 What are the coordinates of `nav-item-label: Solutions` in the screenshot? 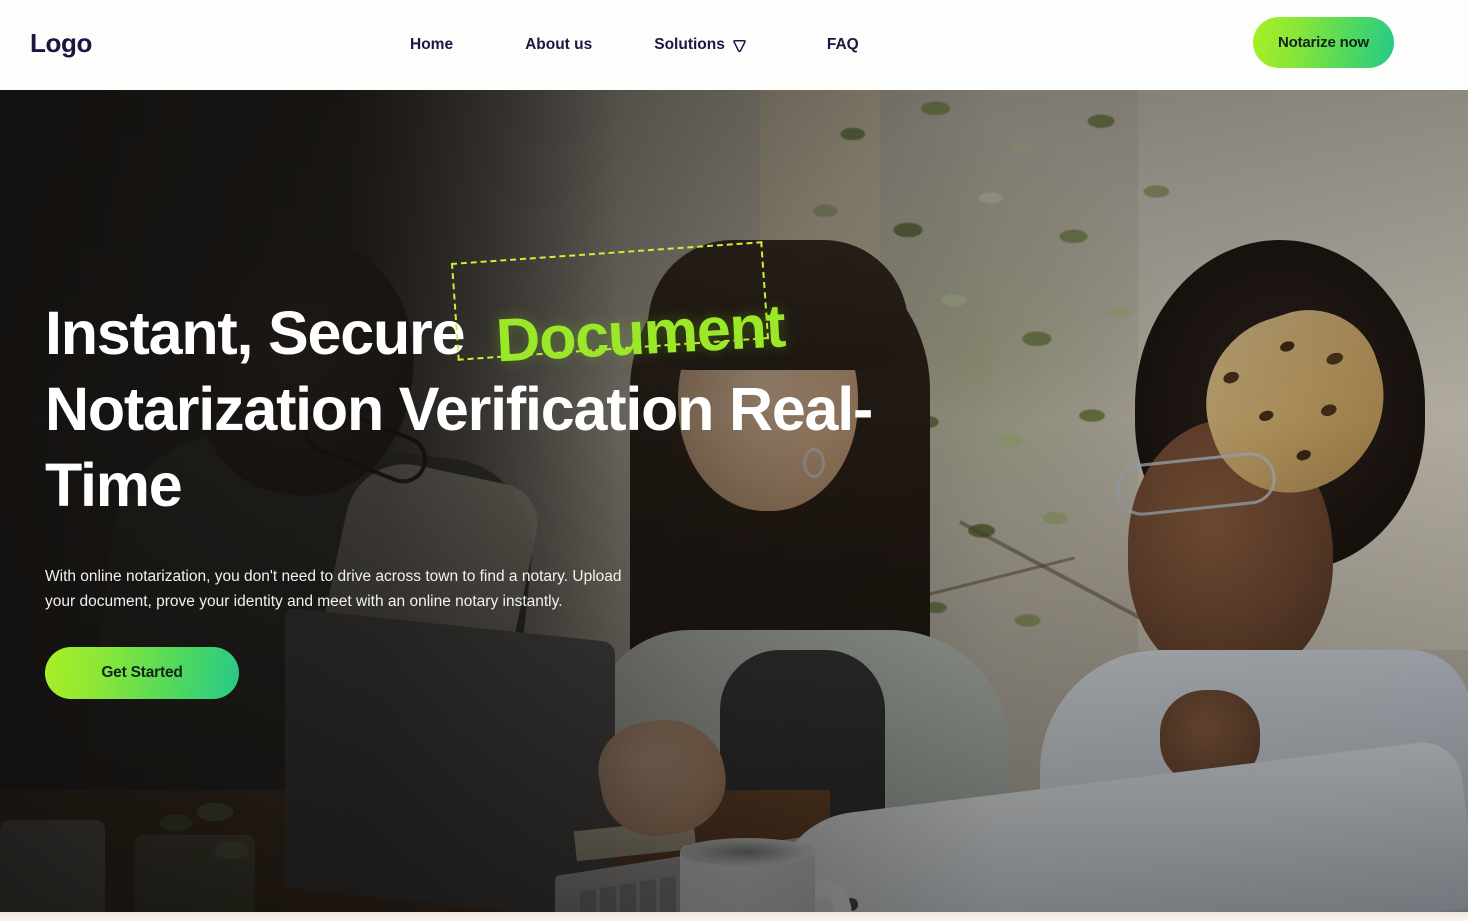 It's located at (689, 44).